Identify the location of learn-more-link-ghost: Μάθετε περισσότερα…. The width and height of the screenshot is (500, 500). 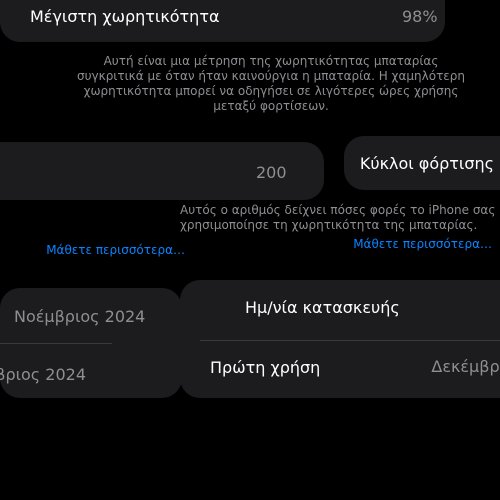
(115, 250).